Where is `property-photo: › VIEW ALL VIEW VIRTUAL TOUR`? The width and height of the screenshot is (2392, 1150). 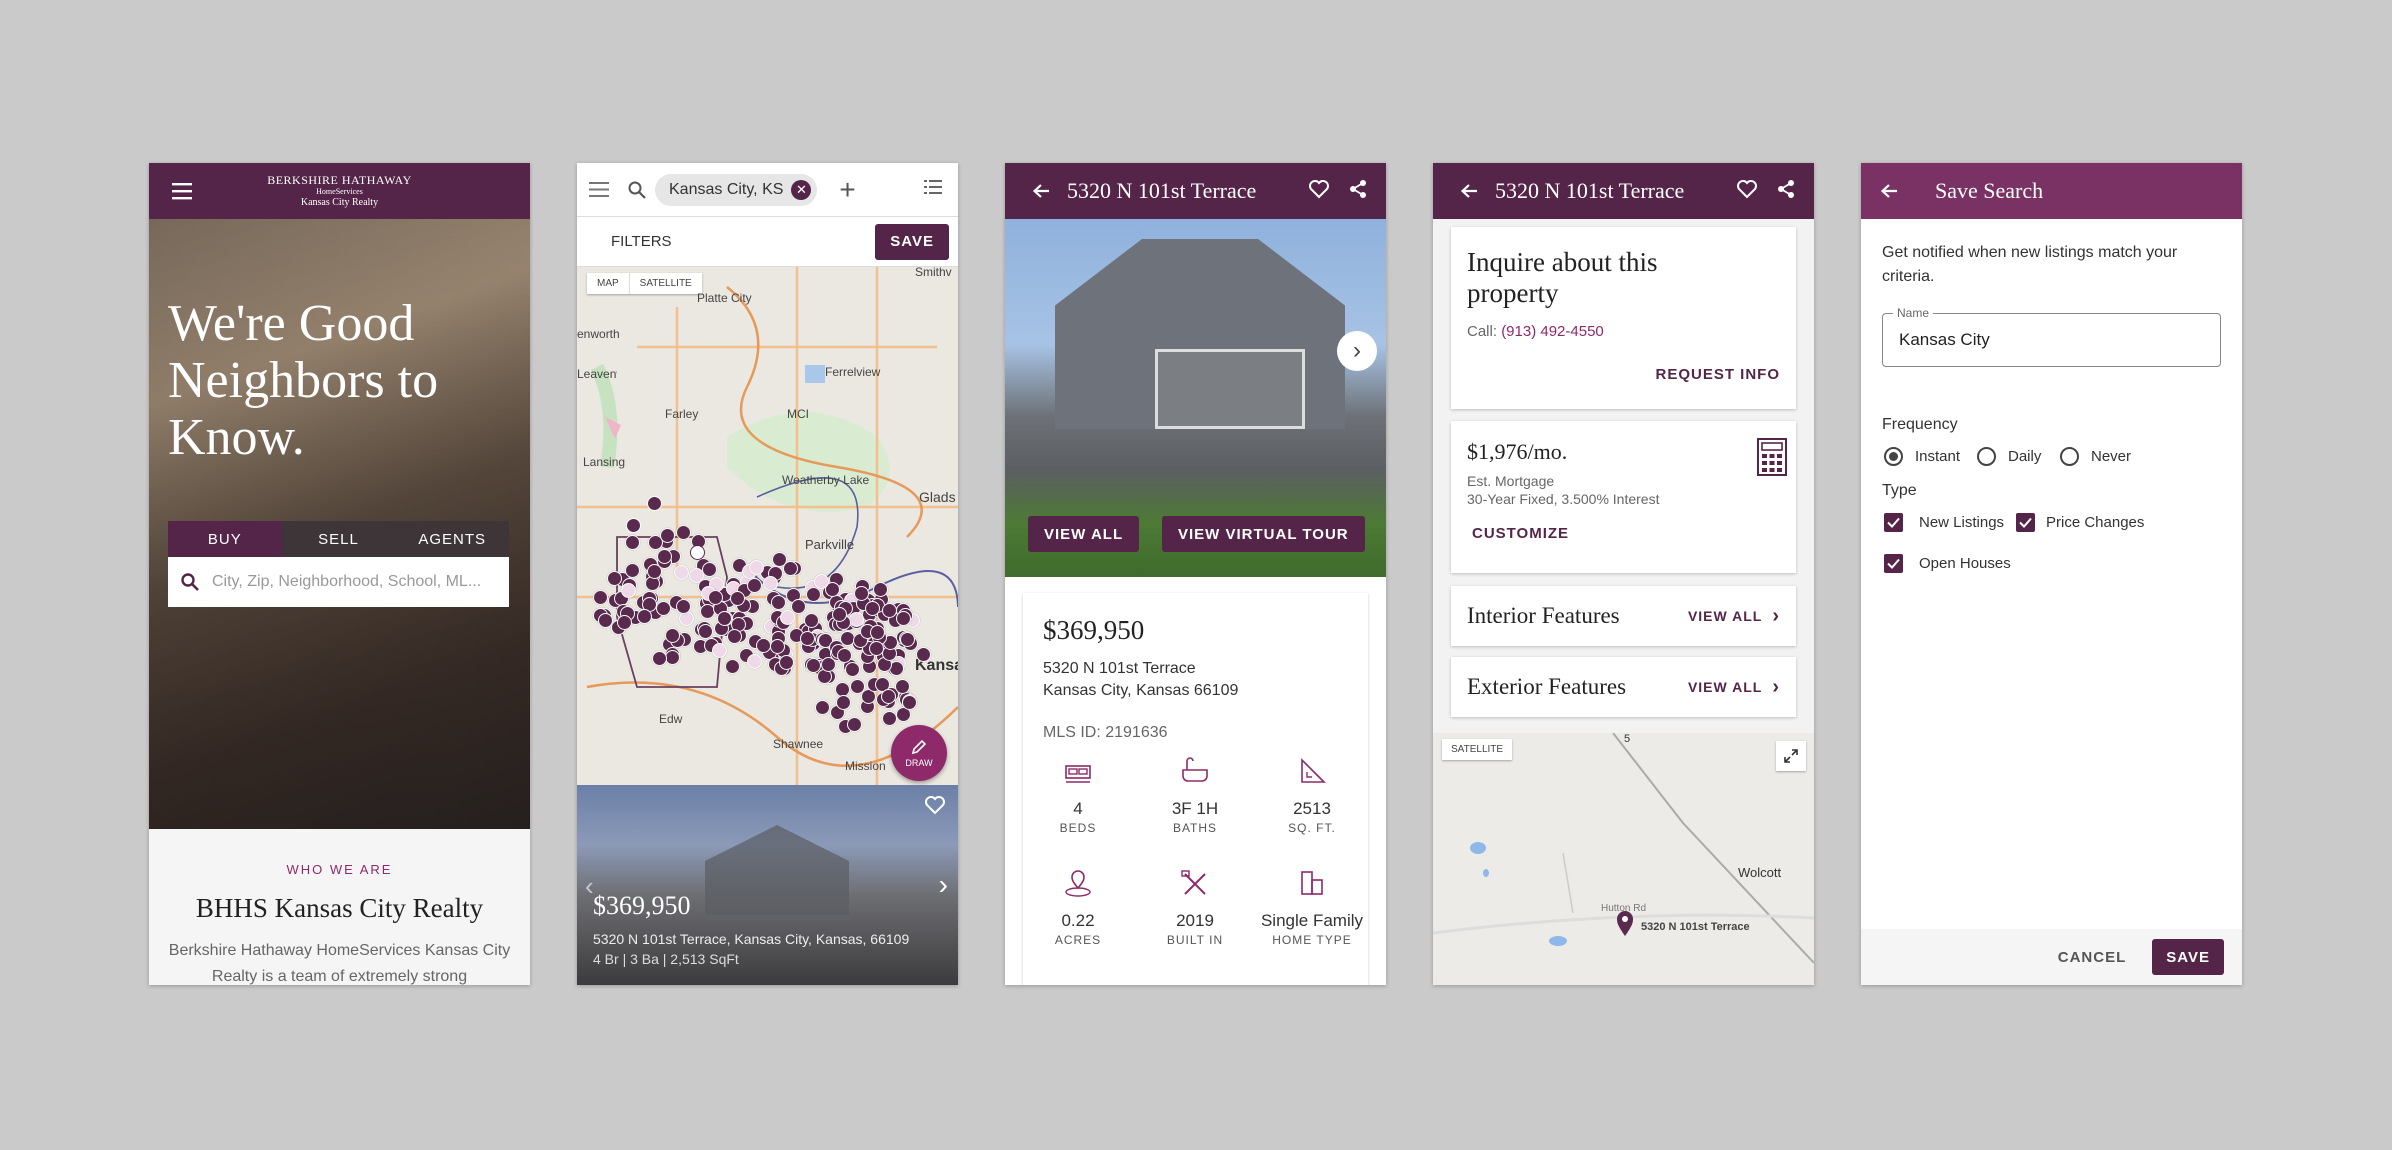
property-photo: › VIEW ALL VIEW VIRTUAL TOUR is located at coordinates (1195, 398).